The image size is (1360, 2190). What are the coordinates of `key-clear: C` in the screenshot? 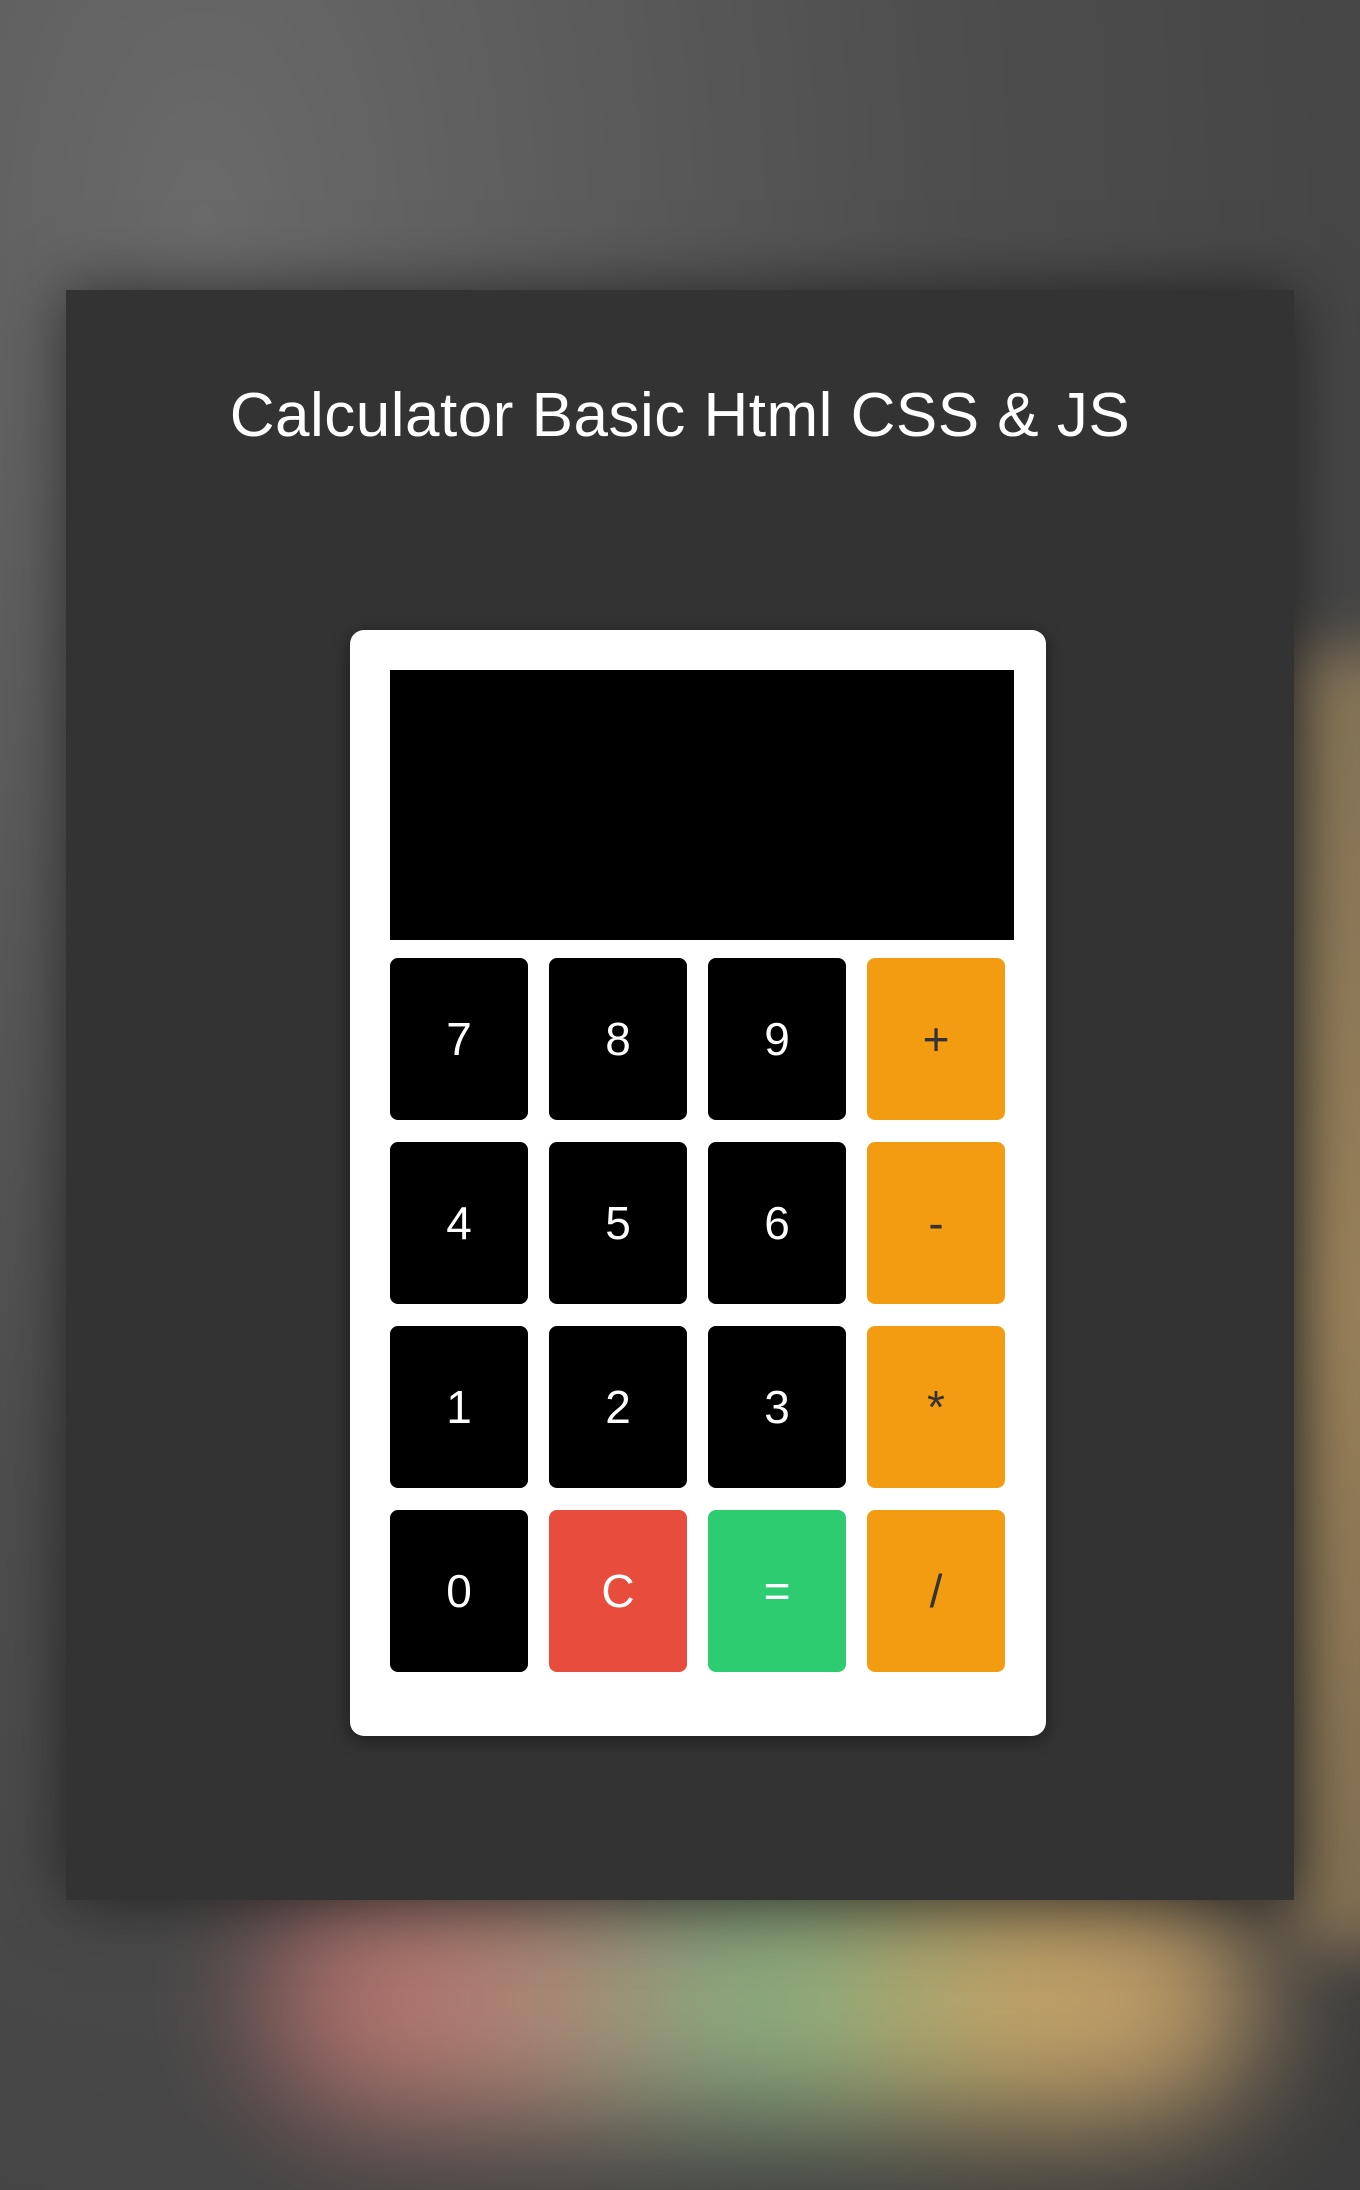 It's located at (618, 1591).